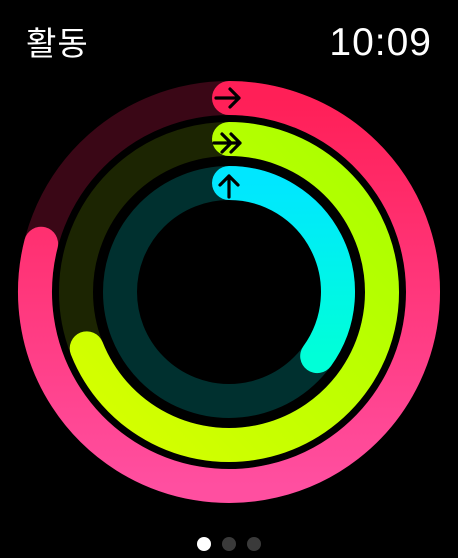  Describe the element at coordinates (283, 270) in the screenshot. I see `stand-ring-progress` at that location.